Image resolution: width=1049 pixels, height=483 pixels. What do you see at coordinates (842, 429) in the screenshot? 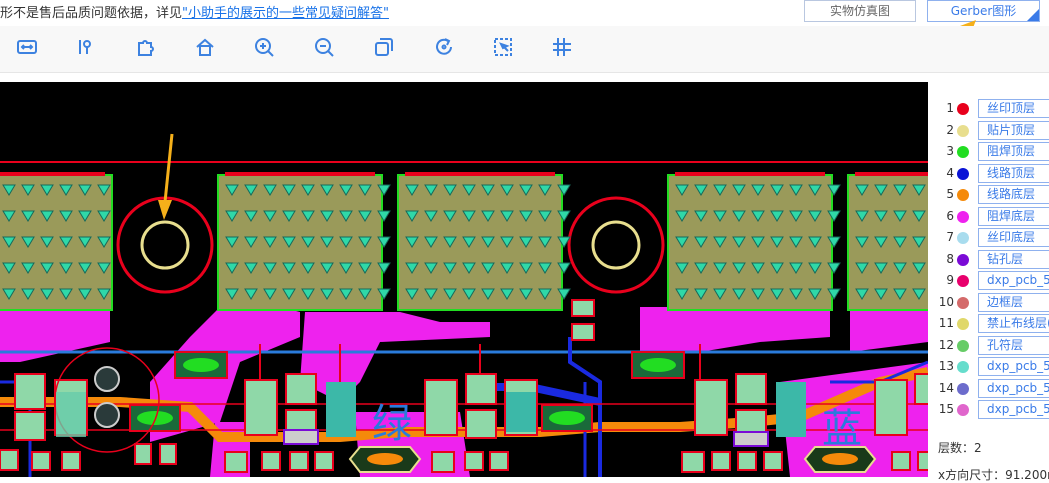
I see `label-blue: 蓝` at bounding box center [842, 429].